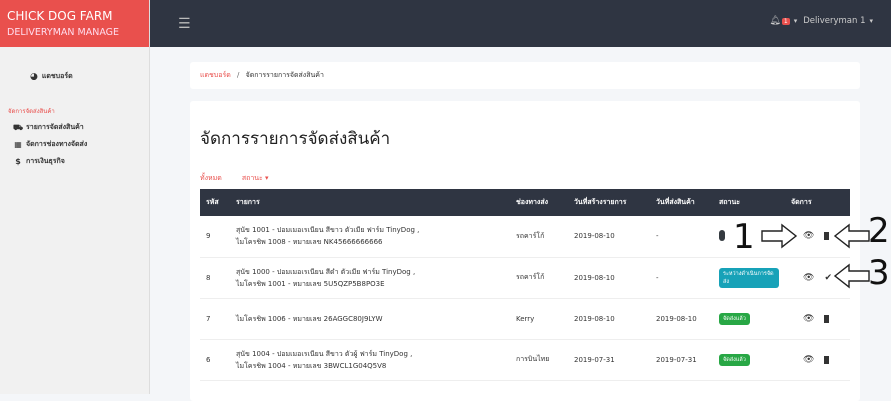  Describe the element at coordinates (284, 75) in the screenshot. I see `breadcrumb-current: จัดการรายการจัดส่งสินค้า` at that location.